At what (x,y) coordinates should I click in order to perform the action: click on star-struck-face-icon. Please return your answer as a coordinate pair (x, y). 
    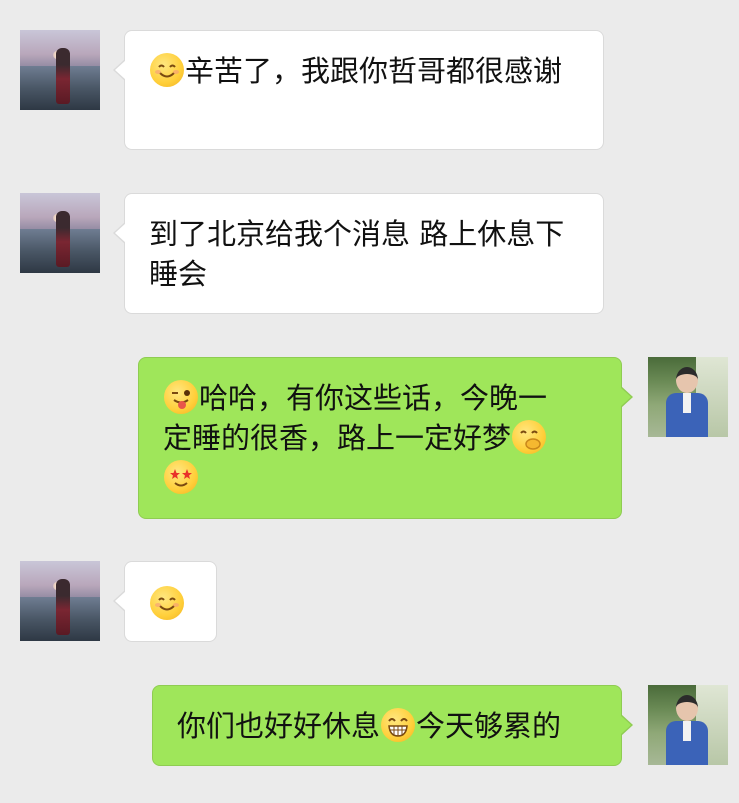
    Looking at the image, I should click on (181, 477).